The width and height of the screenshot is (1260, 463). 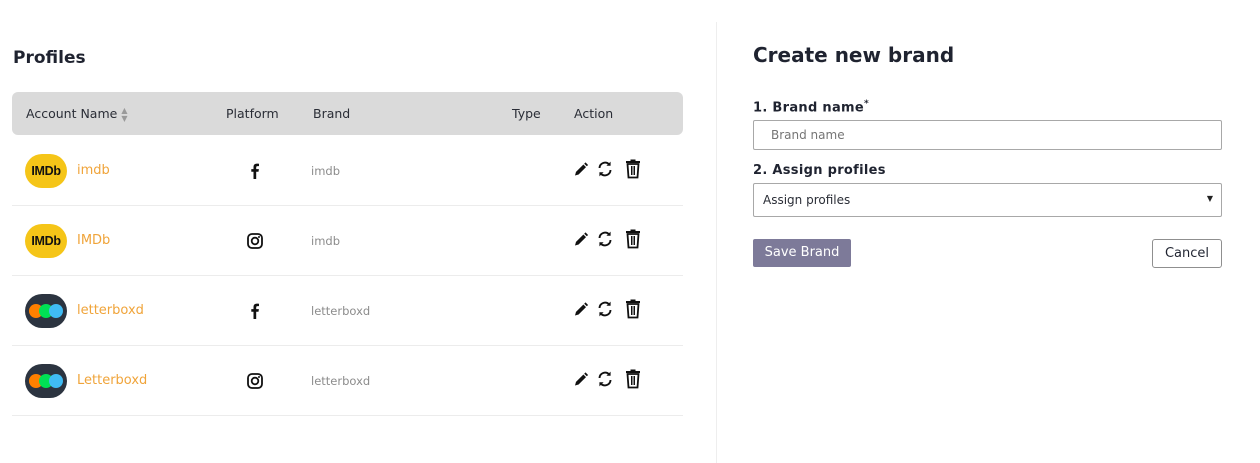 I want to click on create-brand-title: Create new brand, so click(x=854, y=55).